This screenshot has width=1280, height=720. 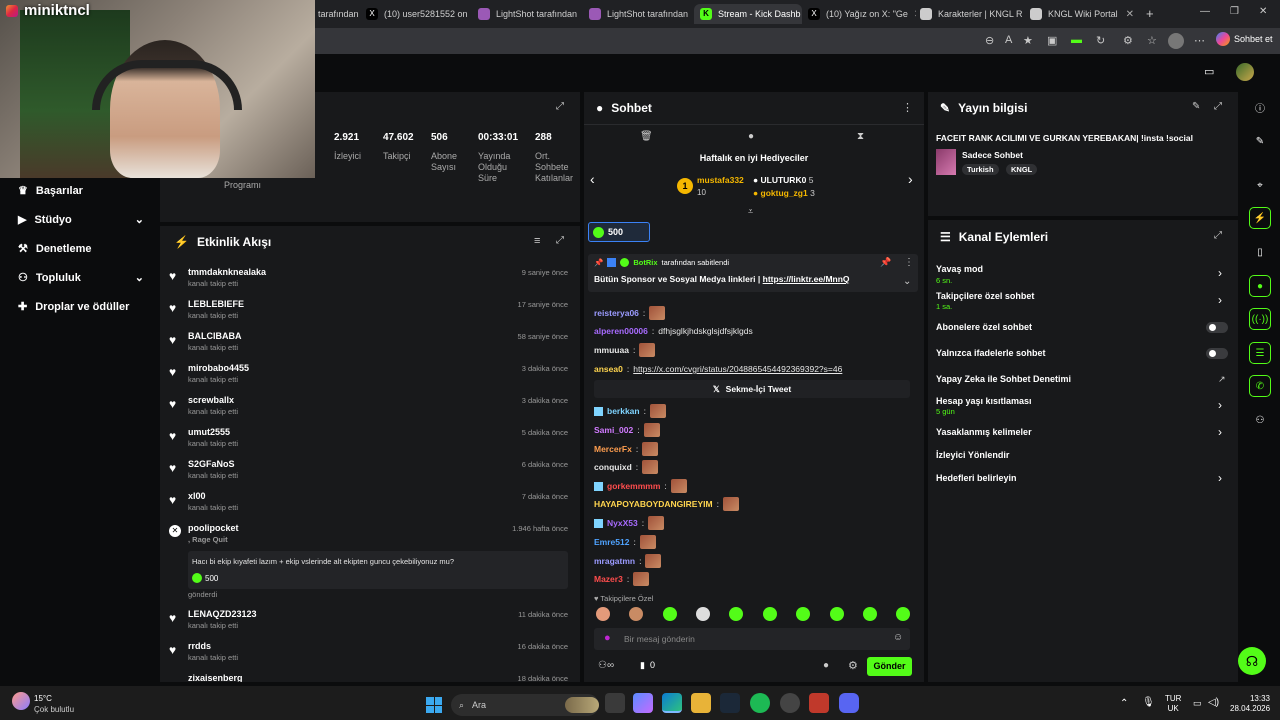 I want to click on chat-user: Mazer3, so click(x=608, y=579).